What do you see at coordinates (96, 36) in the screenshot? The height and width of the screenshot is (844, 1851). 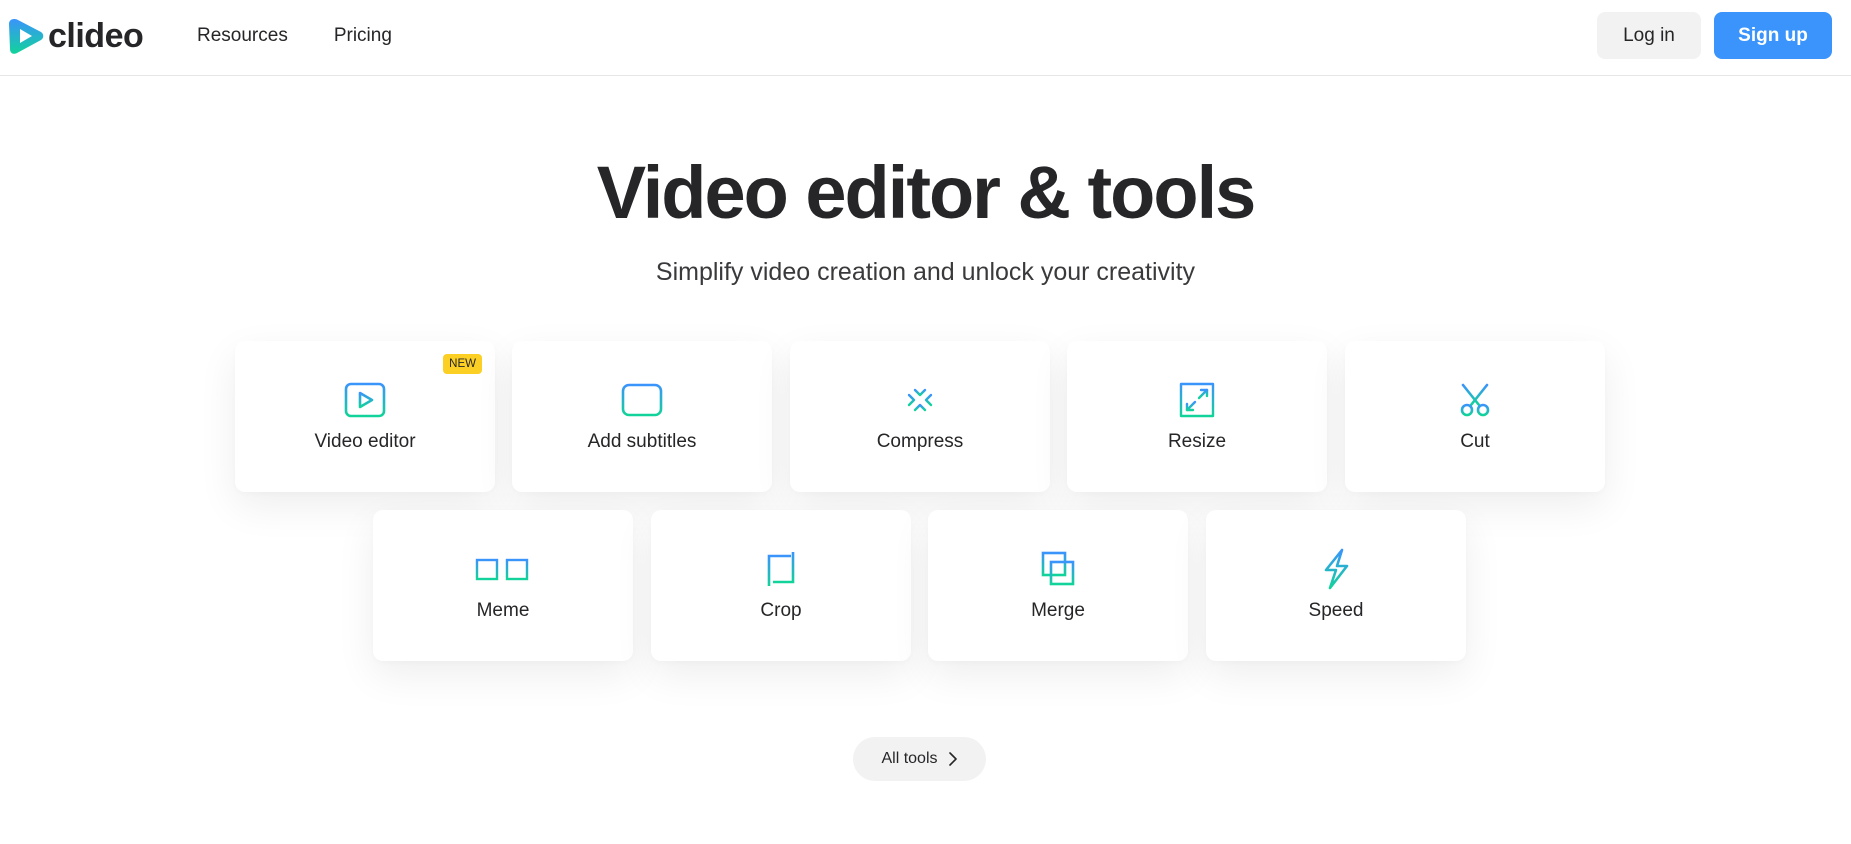 I see `logo-text: clideo` at bounding box center [96, 36].